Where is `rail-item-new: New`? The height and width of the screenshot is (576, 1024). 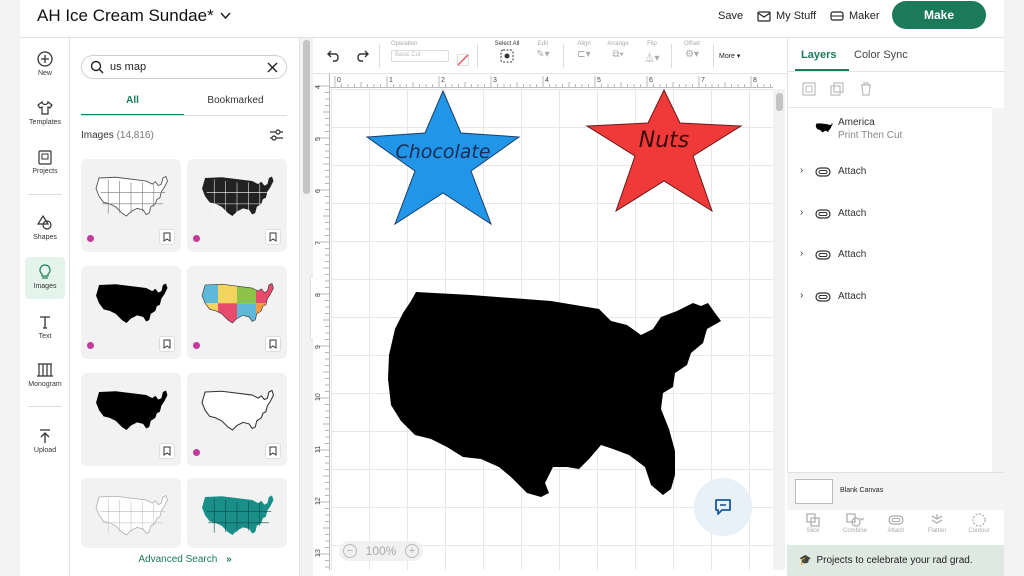
rail-item-new: New is located at coordinates (45, 63).